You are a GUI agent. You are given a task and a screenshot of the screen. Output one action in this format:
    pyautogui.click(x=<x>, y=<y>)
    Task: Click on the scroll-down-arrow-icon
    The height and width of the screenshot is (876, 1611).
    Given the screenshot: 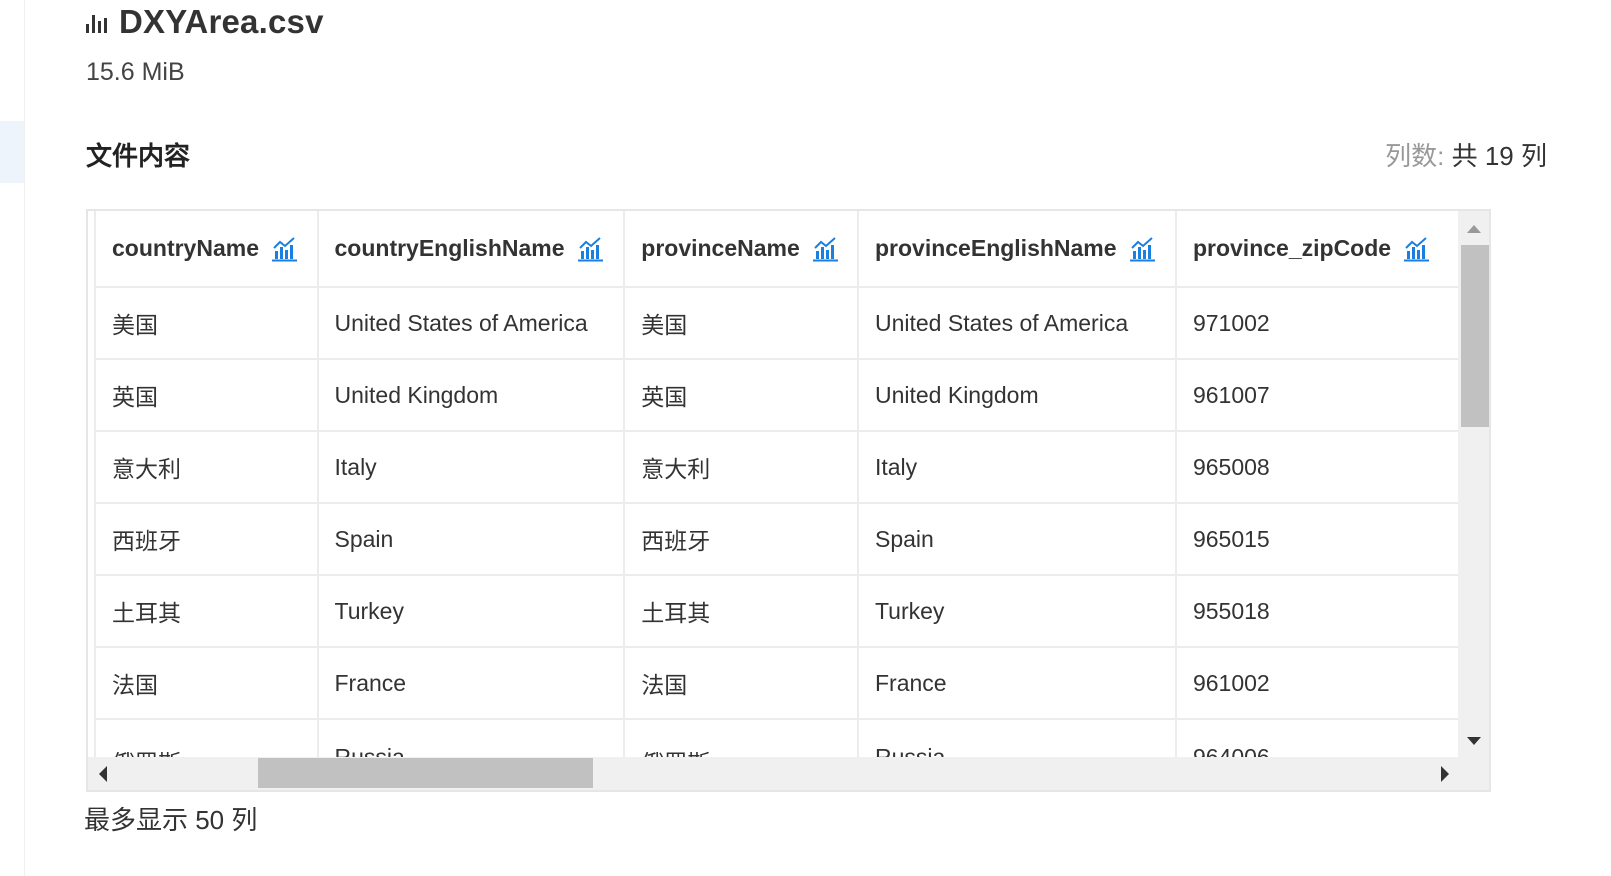 What is the action you would take?
    pyautogui.click(x=1474, y=741)
    